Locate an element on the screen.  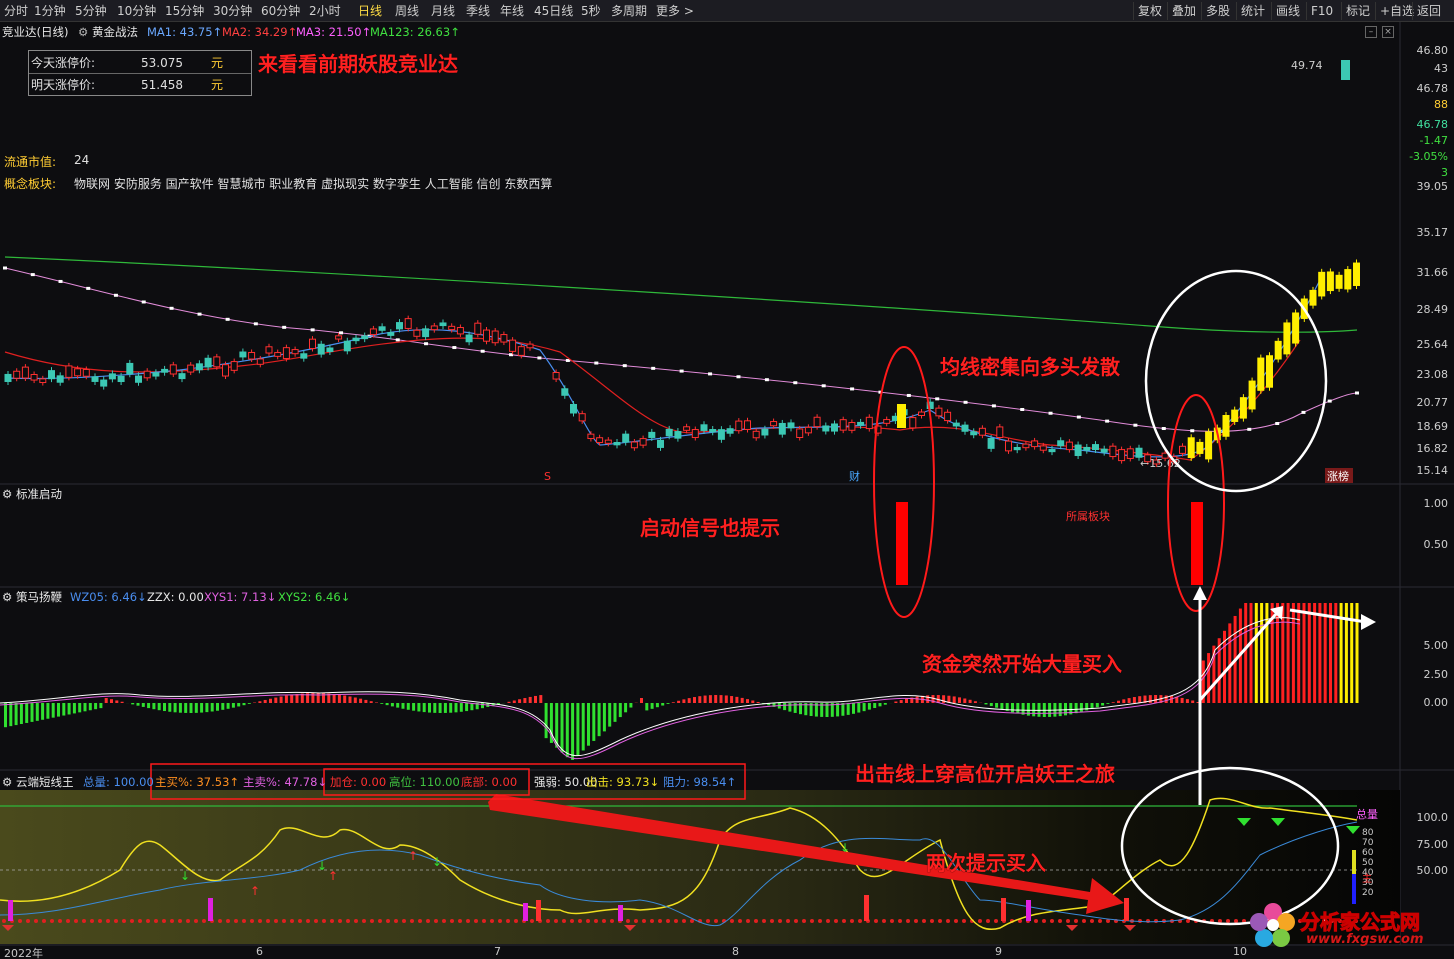
pane4-title: ⚙ 云端短线王 is located at coordinates (37, 782).